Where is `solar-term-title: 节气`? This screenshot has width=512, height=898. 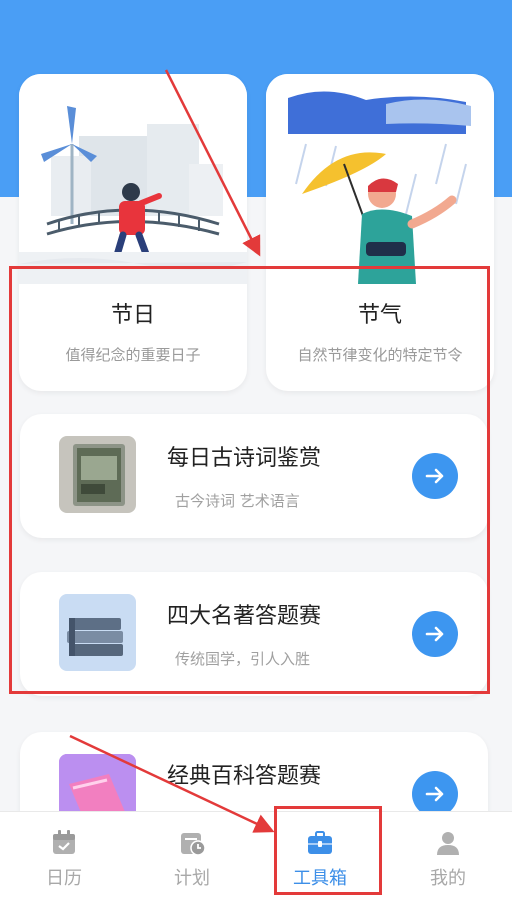 solar-term-title: 节气 is located at coordinates (379, 315).